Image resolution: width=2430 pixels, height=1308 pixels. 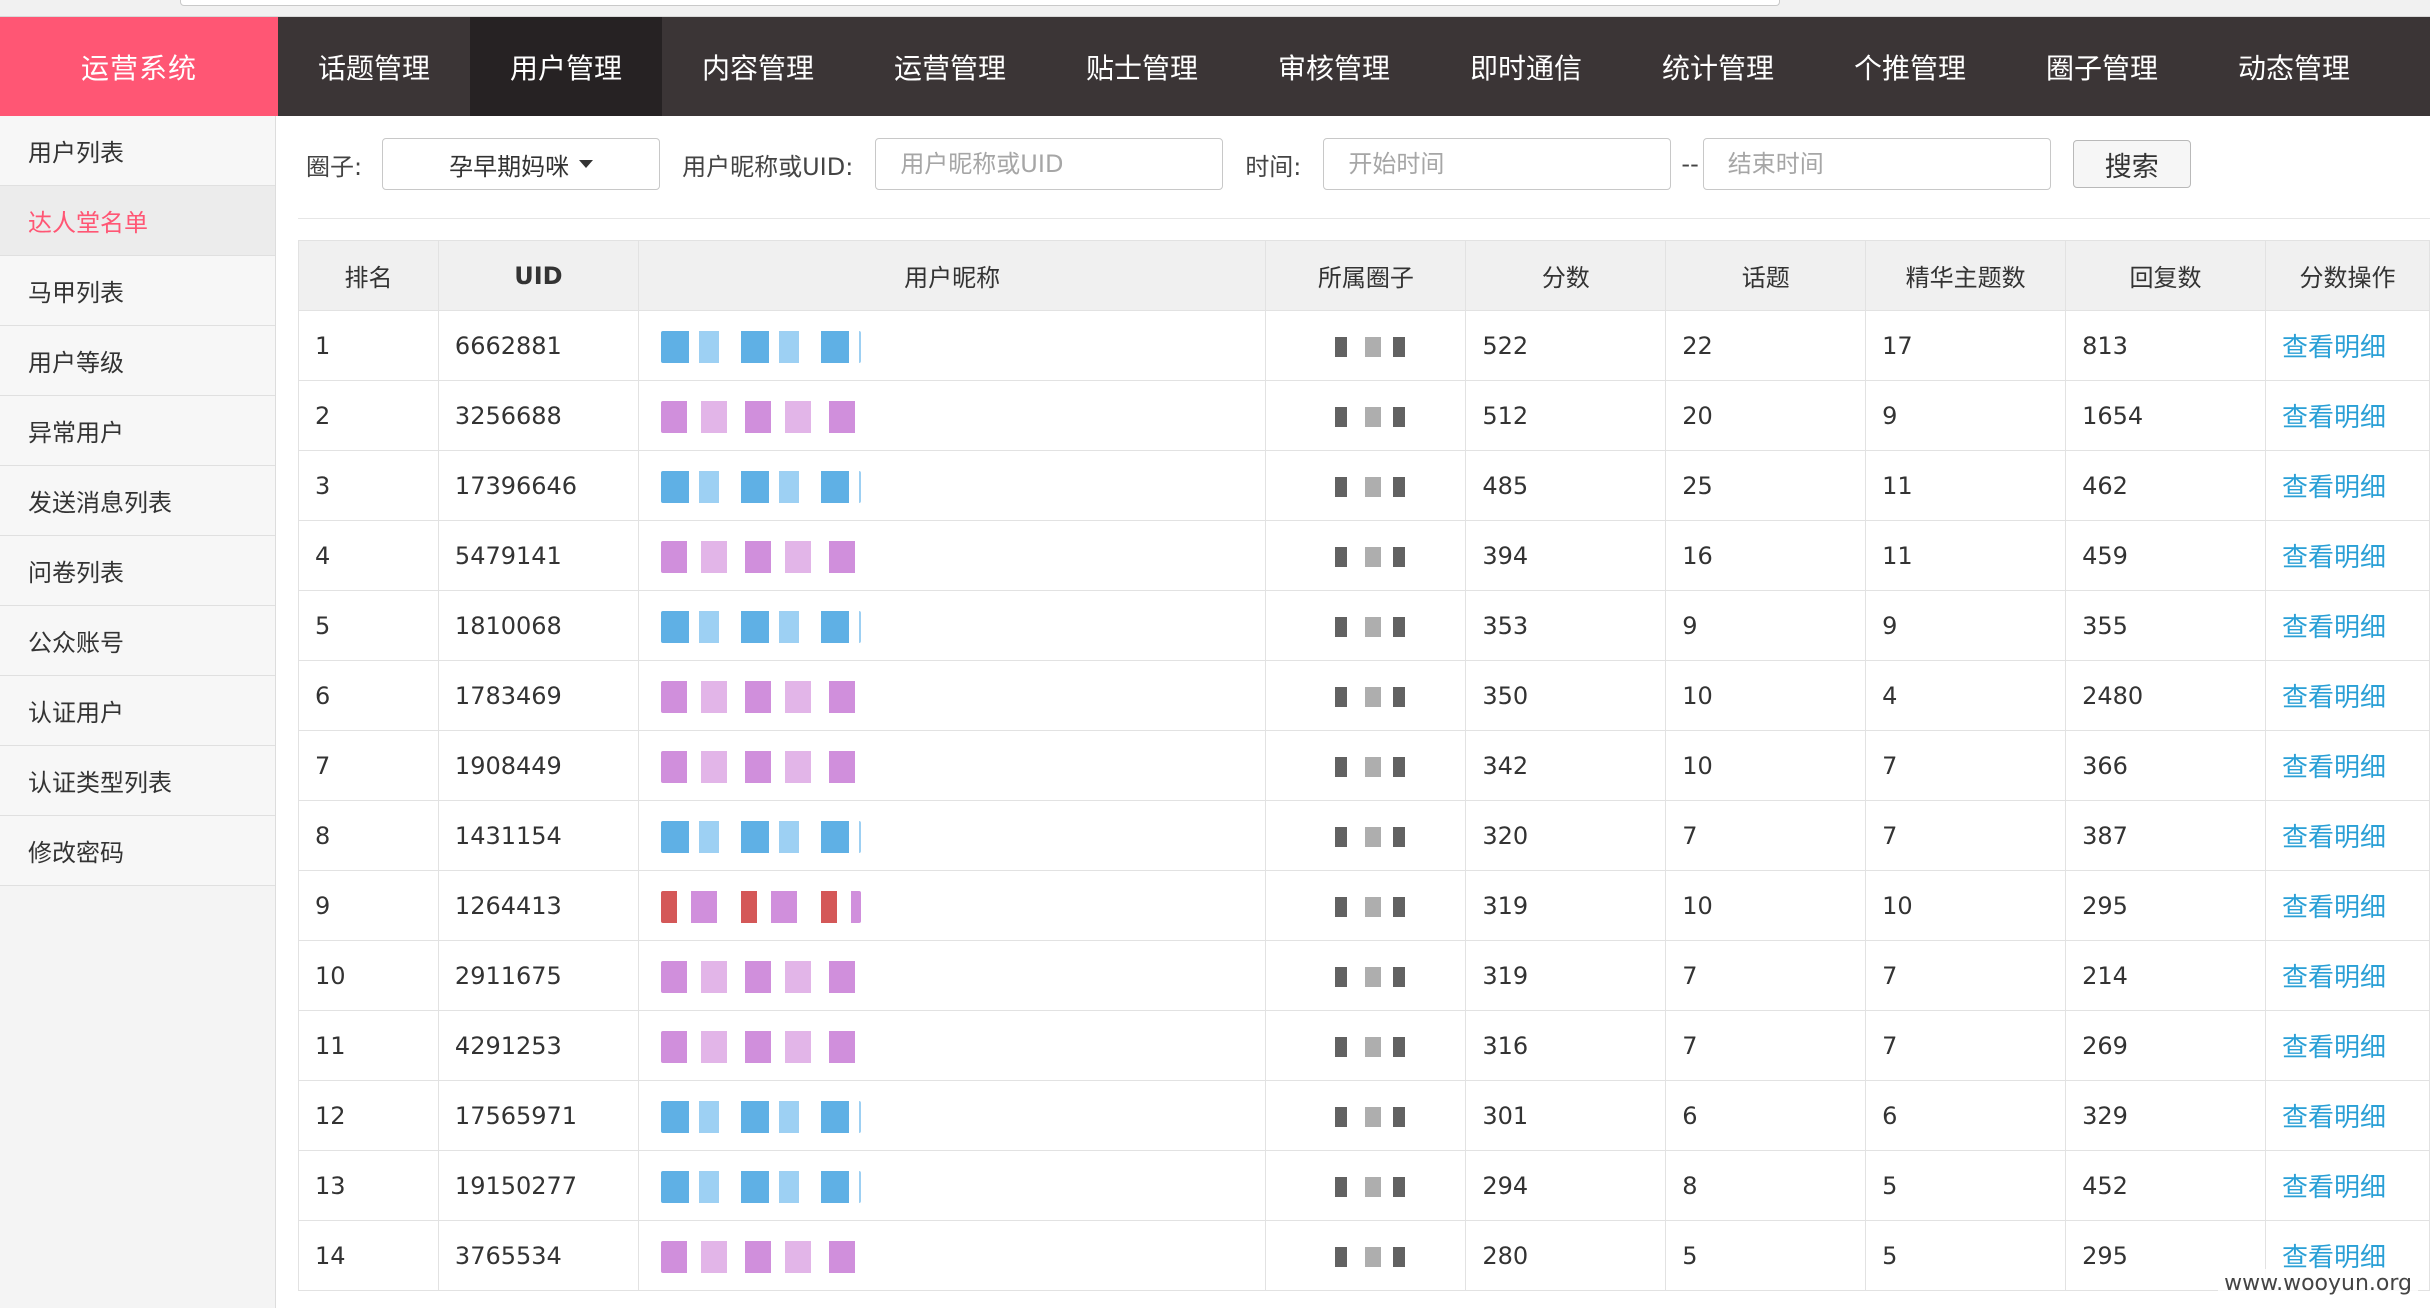 I want to click on uid-cell: 1810068, so click(x=538, y=625).